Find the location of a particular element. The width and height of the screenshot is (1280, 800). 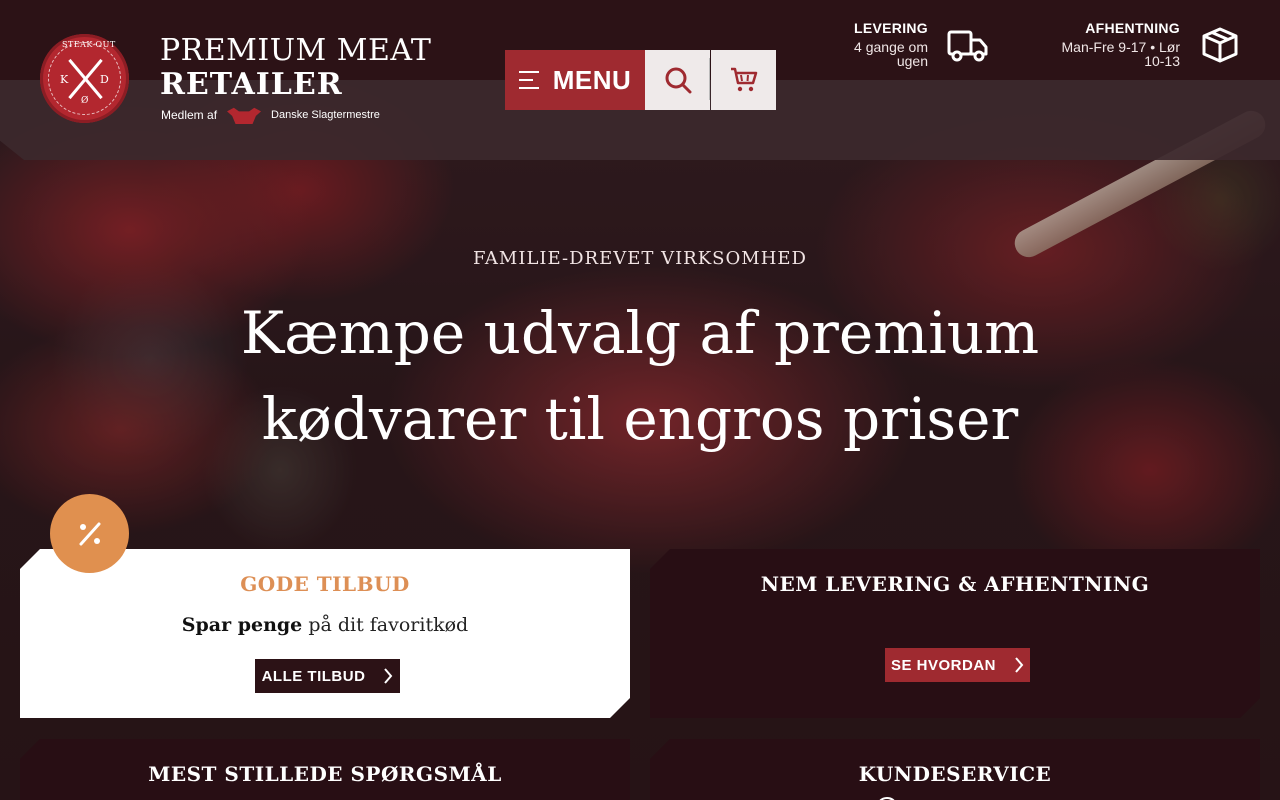

cart-icon is located at coordinates (743, 79).